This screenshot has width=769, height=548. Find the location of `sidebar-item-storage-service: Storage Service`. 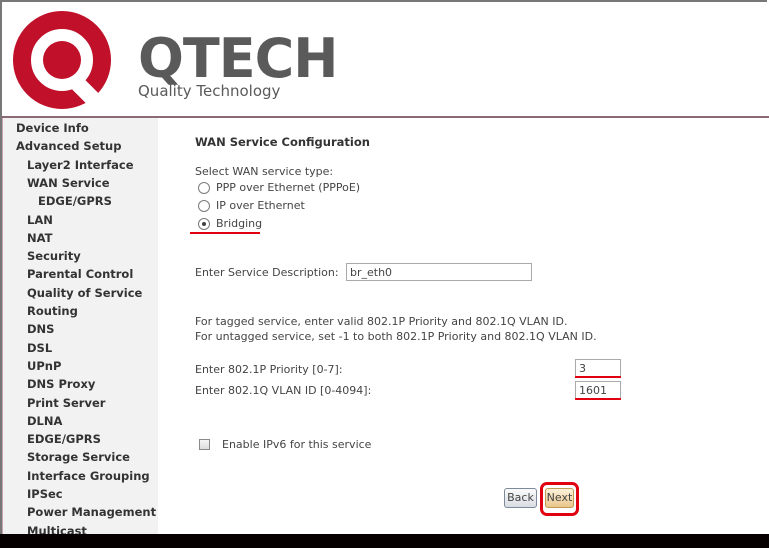

sidebar-item-storage-service: Storage Service is located at coordinates (78, 457).